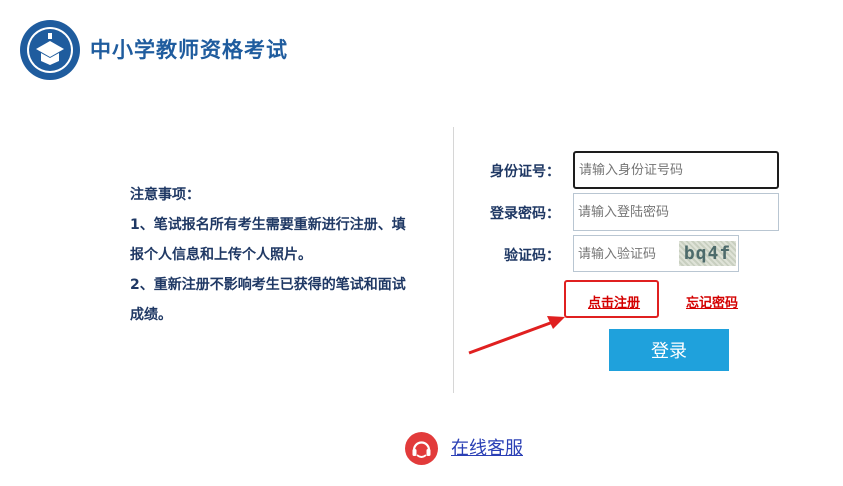 This screenshot has height=486, width=843. Describe the element at coordinates (221, 255) in the screenshot. I see `notice-line: 报个人信息和上传个人照片。` at that location.